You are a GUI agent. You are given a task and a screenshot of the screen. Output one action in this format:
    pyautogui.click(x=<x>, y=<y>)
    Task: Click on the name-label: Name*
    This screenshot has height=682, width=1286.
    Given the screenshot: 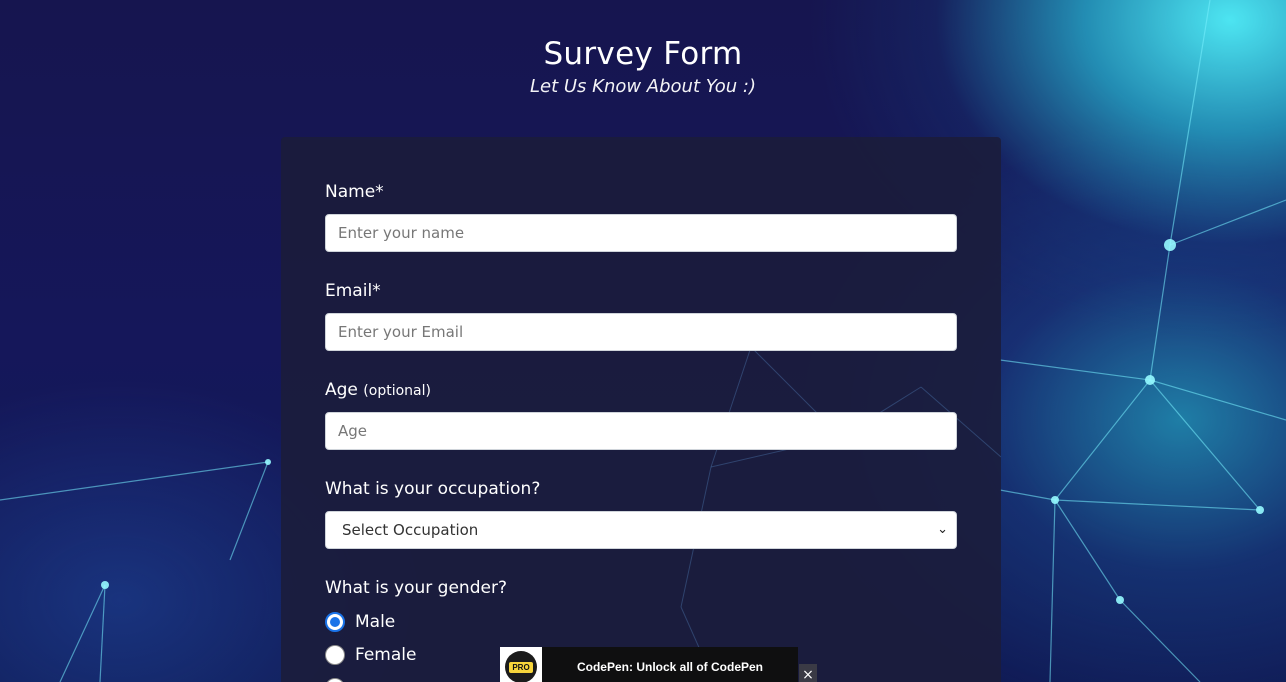 What is the action you would take?
    pyautogui.click(x=354, y=192)
    